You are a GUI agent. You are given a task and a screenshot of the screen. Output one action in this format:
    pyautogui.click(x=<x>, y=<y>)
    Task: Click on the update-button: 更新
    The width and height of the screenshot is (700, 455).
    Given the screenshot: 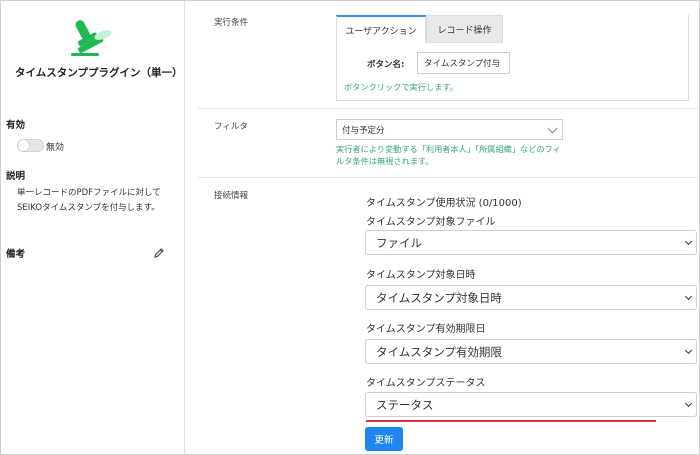 What is the action you would take?
    pyautogui.click(x=384, y=439)
    